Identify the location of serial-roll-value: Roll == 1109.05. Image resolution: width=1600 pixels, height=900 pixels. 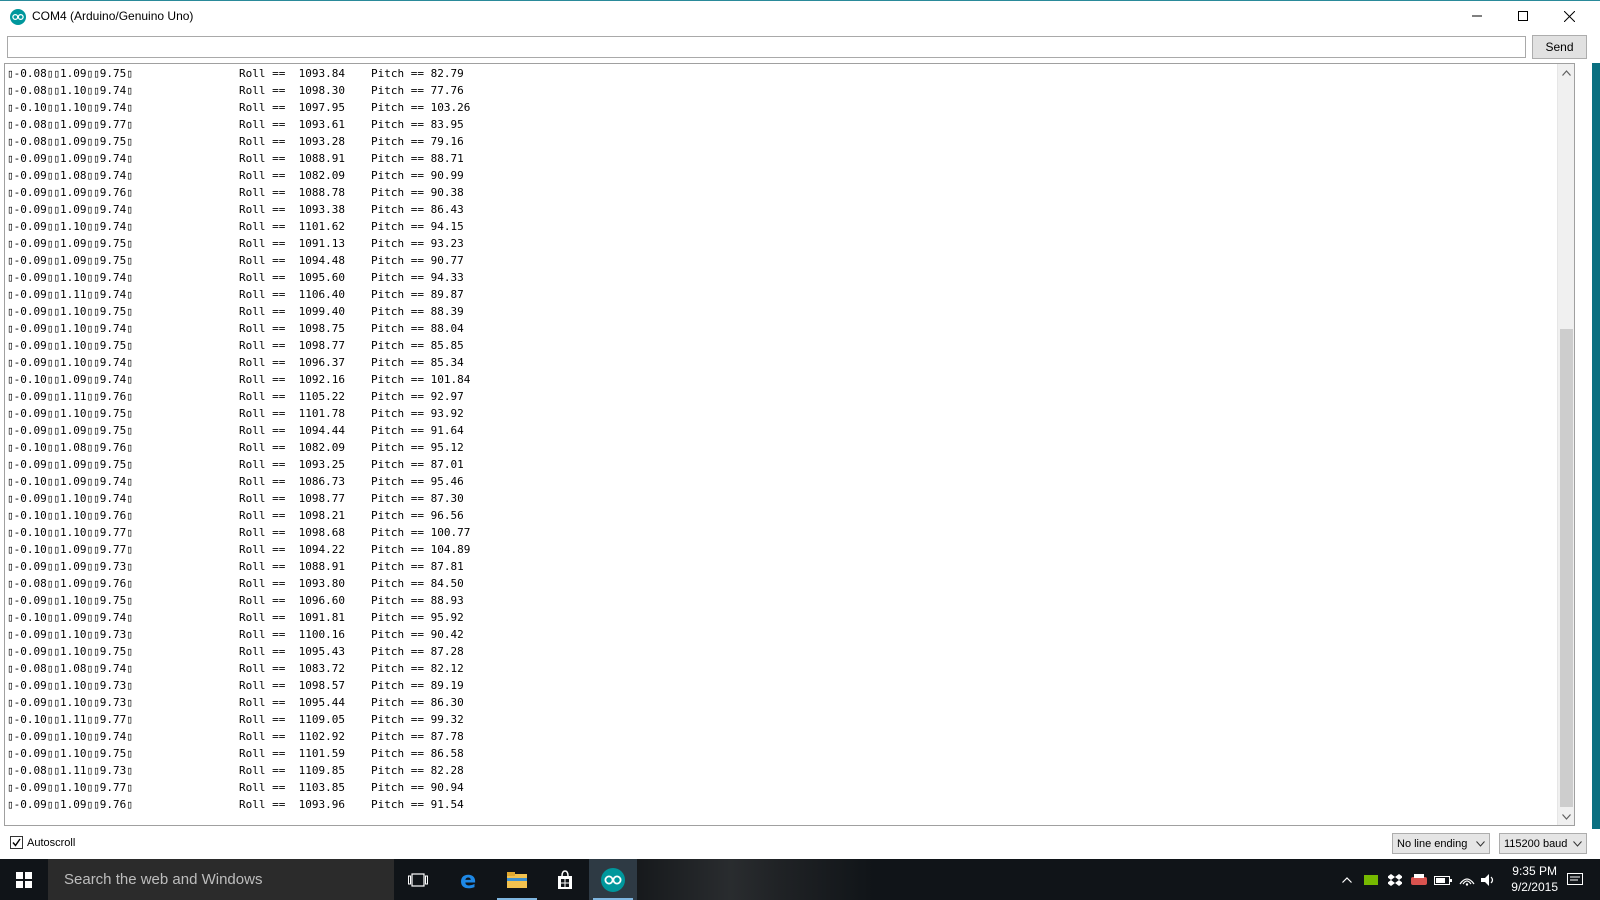
(292, 719).